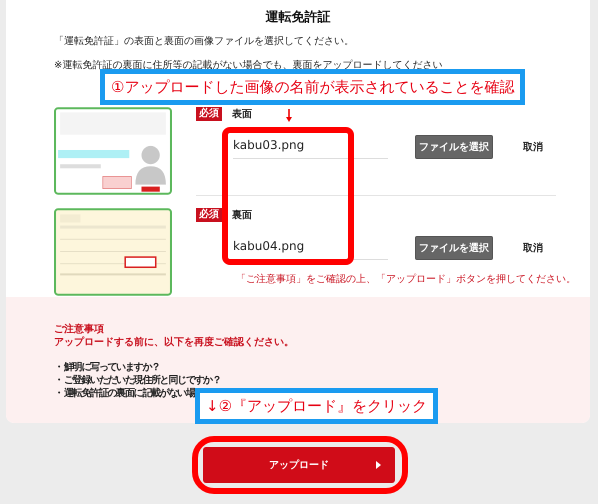 The image size is (598, 504). I want to click on instruction-text: 「運転免許証」の表面と裏面の画像ファイルを選択してください。, so click(204, 41).